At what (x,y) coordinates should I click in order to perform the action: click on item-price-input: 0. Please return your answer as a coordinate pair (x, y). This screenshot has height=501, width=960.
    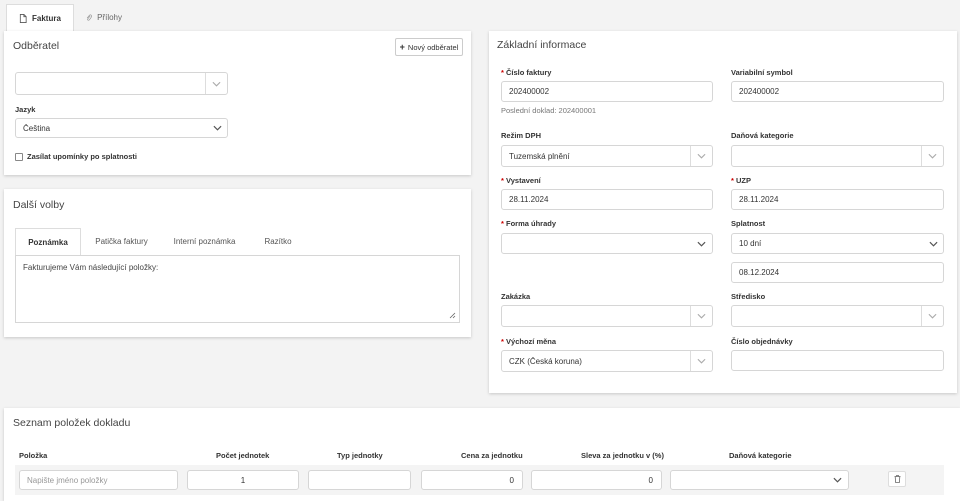
    Looking at the image, I should click on (472, 480).